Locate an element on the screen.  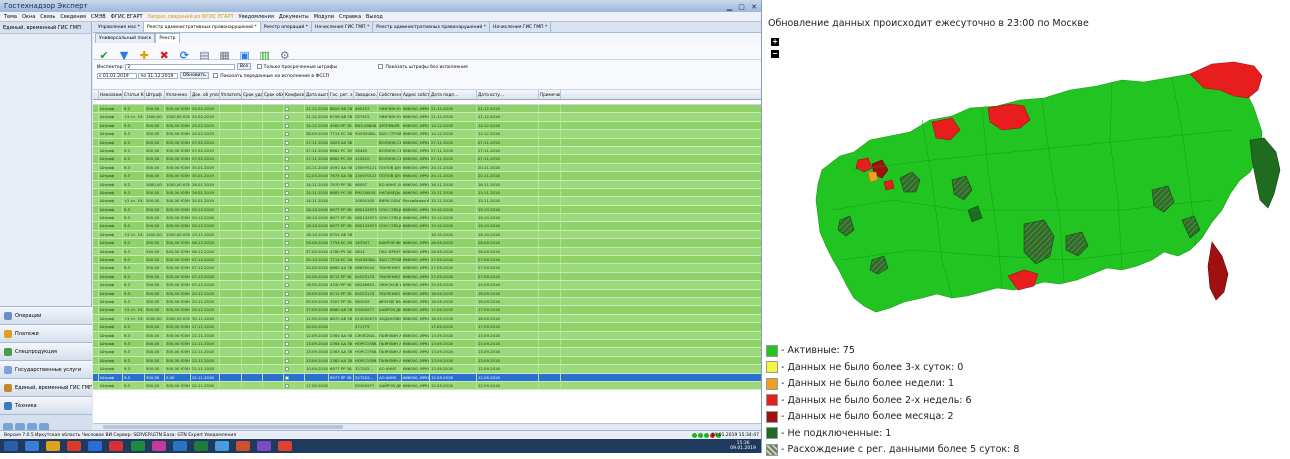
table-cell: 28.09.2018 is located at coordinates (453, 243).